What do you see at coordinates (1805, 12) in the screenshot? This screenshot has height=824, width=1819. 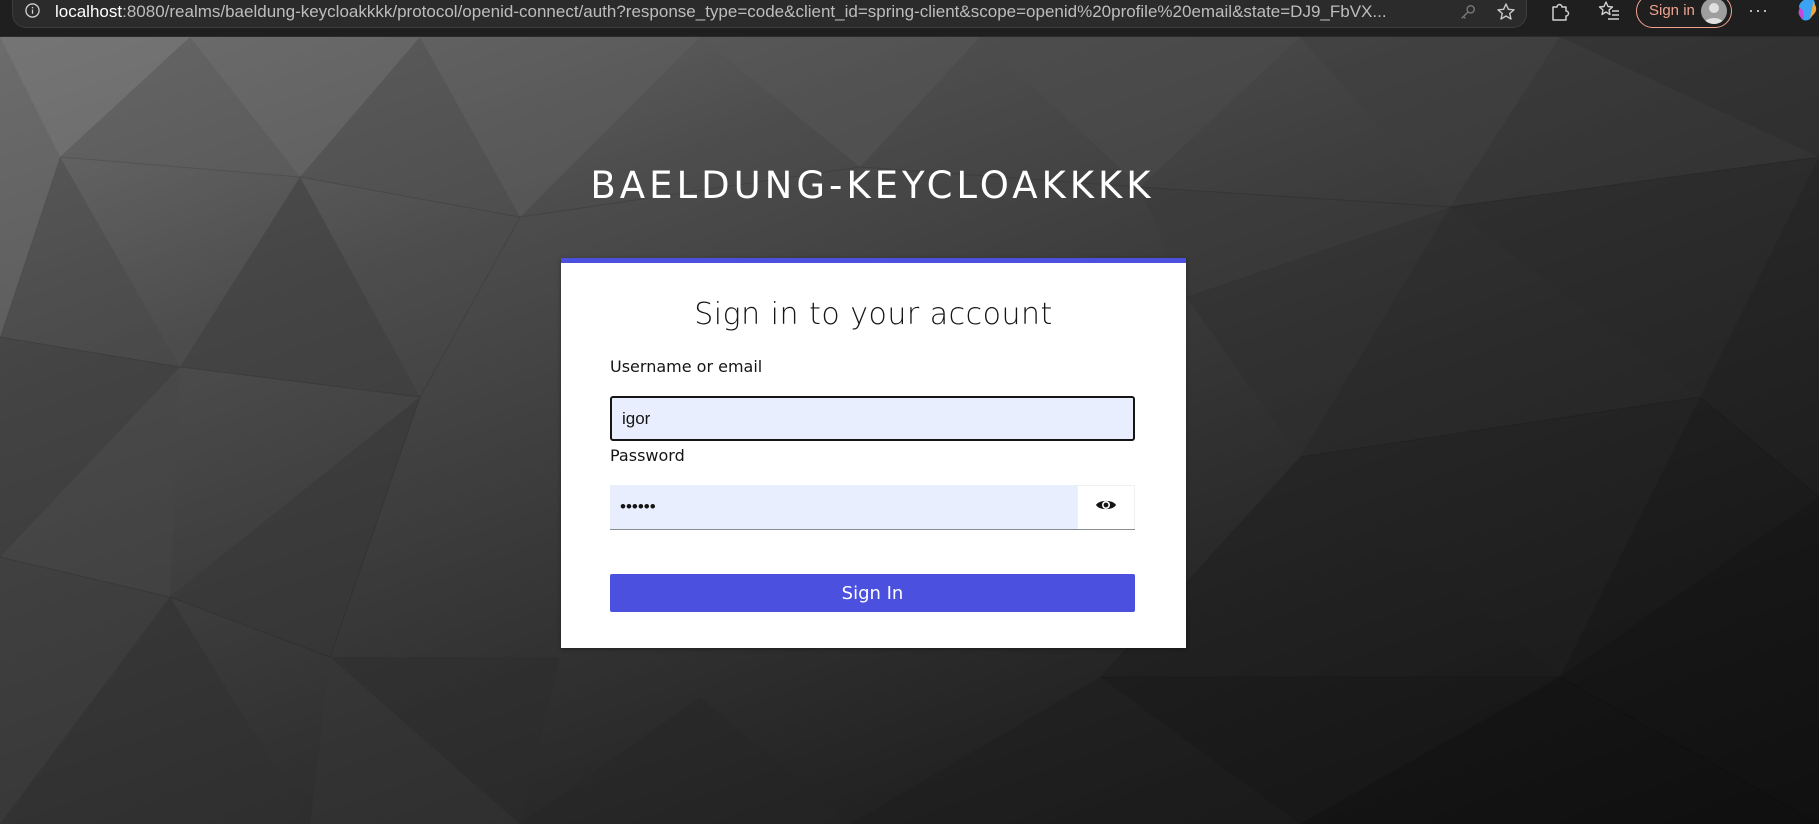 I see `copilot-icon` at bounding box center [1805, 12].